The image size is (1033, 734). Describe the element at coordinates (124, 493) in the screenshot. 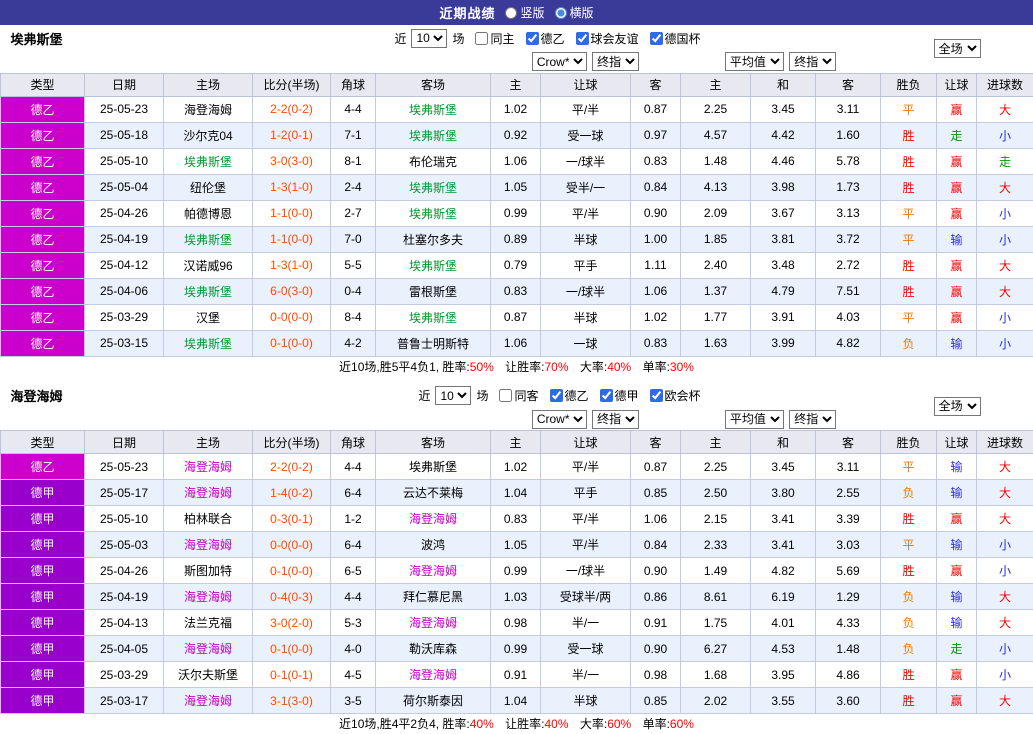

I see `match-date: 25-05-17` at that location.